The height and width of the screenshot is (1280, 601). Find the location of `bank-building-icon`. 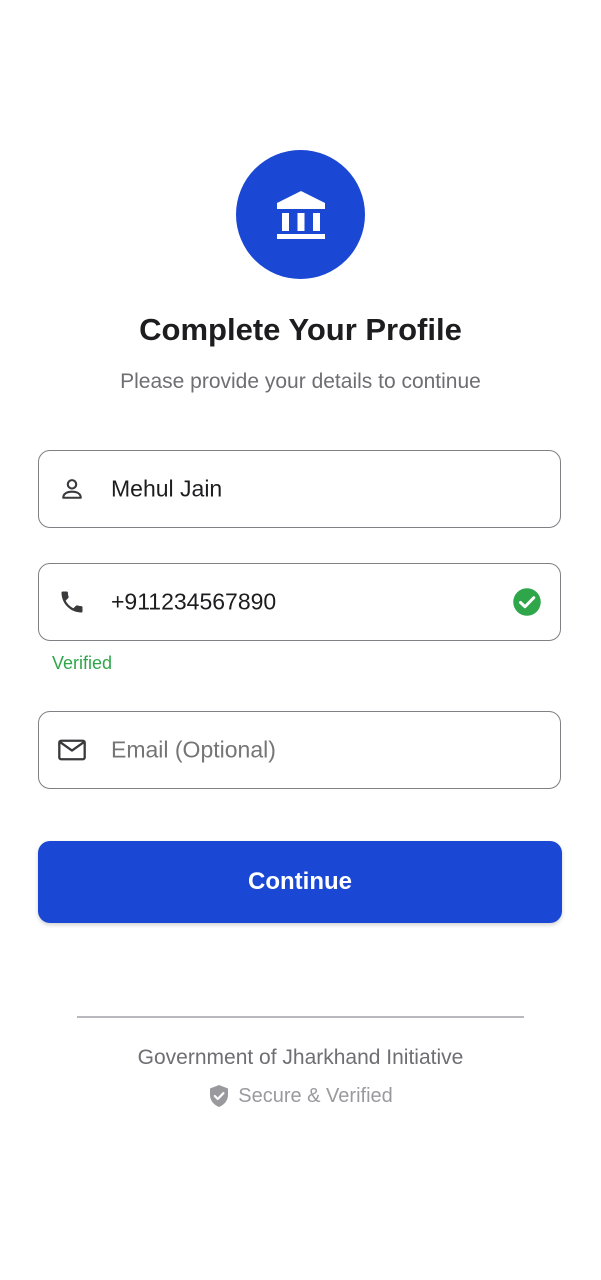

bank-building-icon is located at coordinates (300, 214).